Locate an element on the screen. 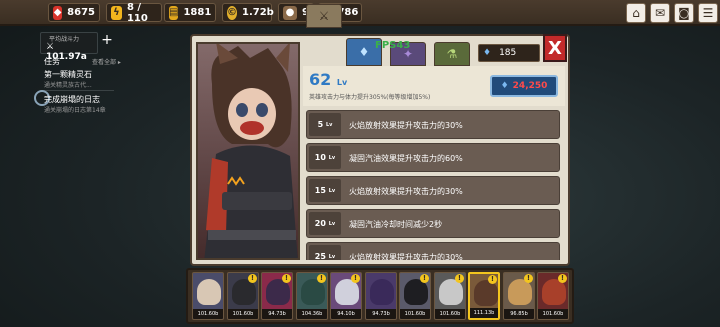  home-button: ⌂ is located at coordinates (636, 13).